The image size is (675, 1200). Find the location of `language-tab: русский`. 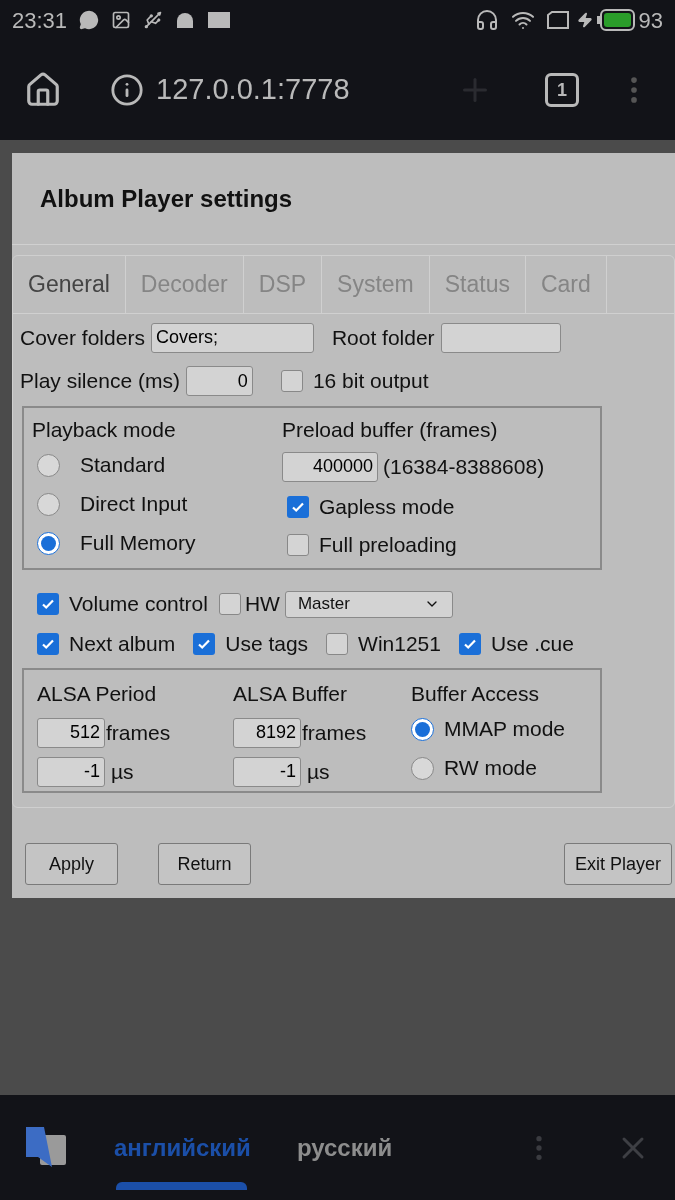

language-tab: русский is located at coordinates (344, 1147).